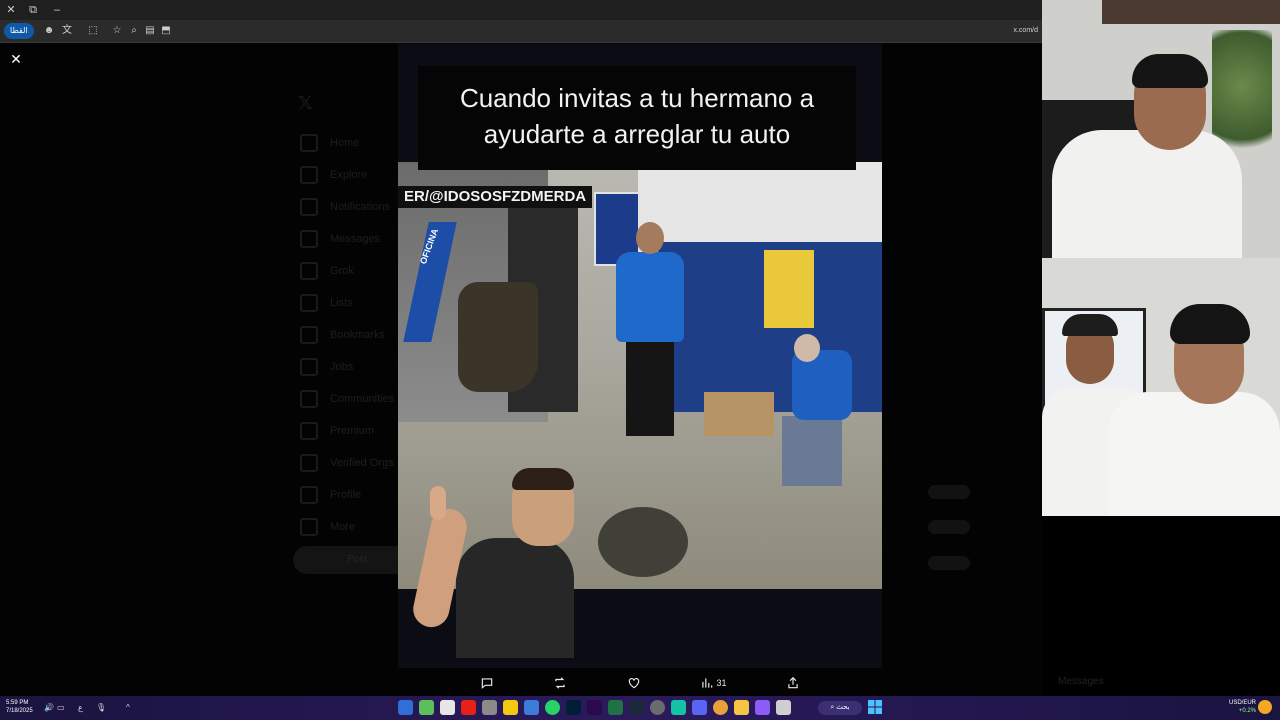 Image resolution: width=1280 pixels, height=720 pixels. I want to click on chrome-app-icon, so click(720, 707).